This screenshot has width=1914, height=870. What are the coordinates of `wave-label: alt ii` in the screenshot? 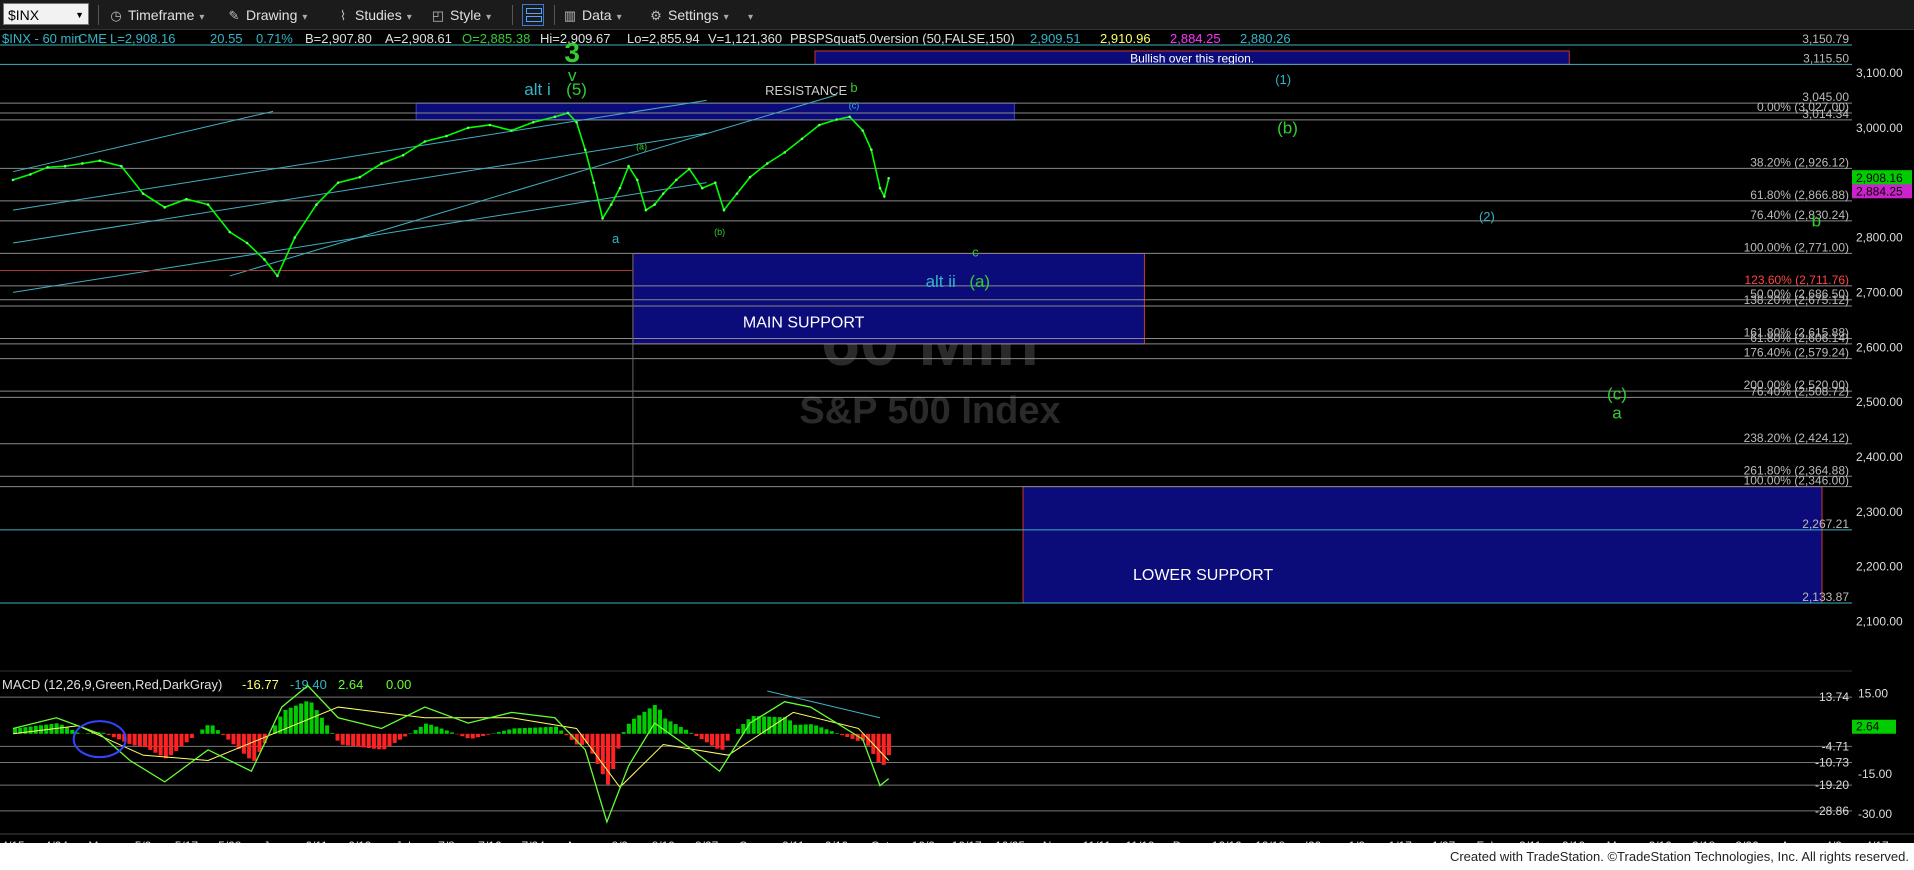 It's located at (941, 281).